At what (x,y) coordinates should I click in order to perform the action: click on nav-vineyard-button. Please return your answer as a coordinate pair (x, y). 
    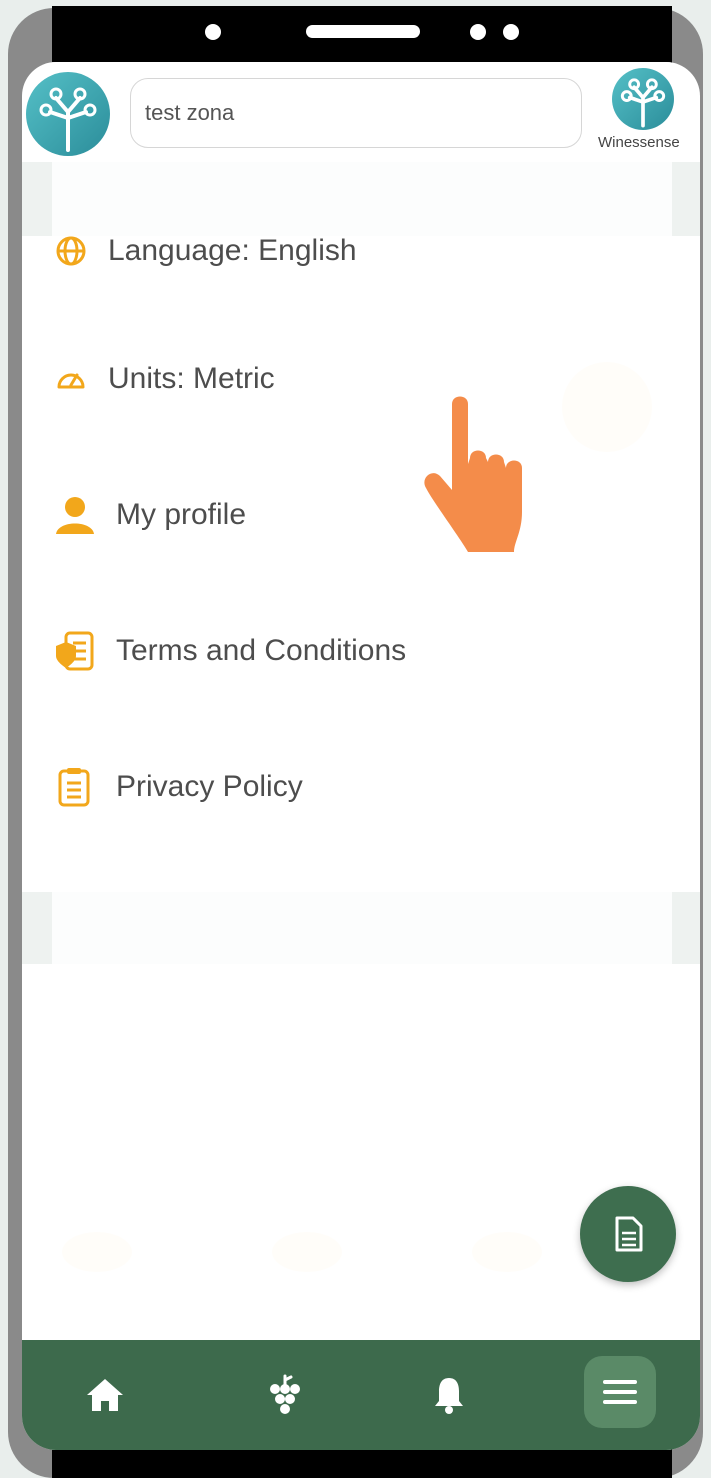
    Looking at the image, I should click on (285, 1395).